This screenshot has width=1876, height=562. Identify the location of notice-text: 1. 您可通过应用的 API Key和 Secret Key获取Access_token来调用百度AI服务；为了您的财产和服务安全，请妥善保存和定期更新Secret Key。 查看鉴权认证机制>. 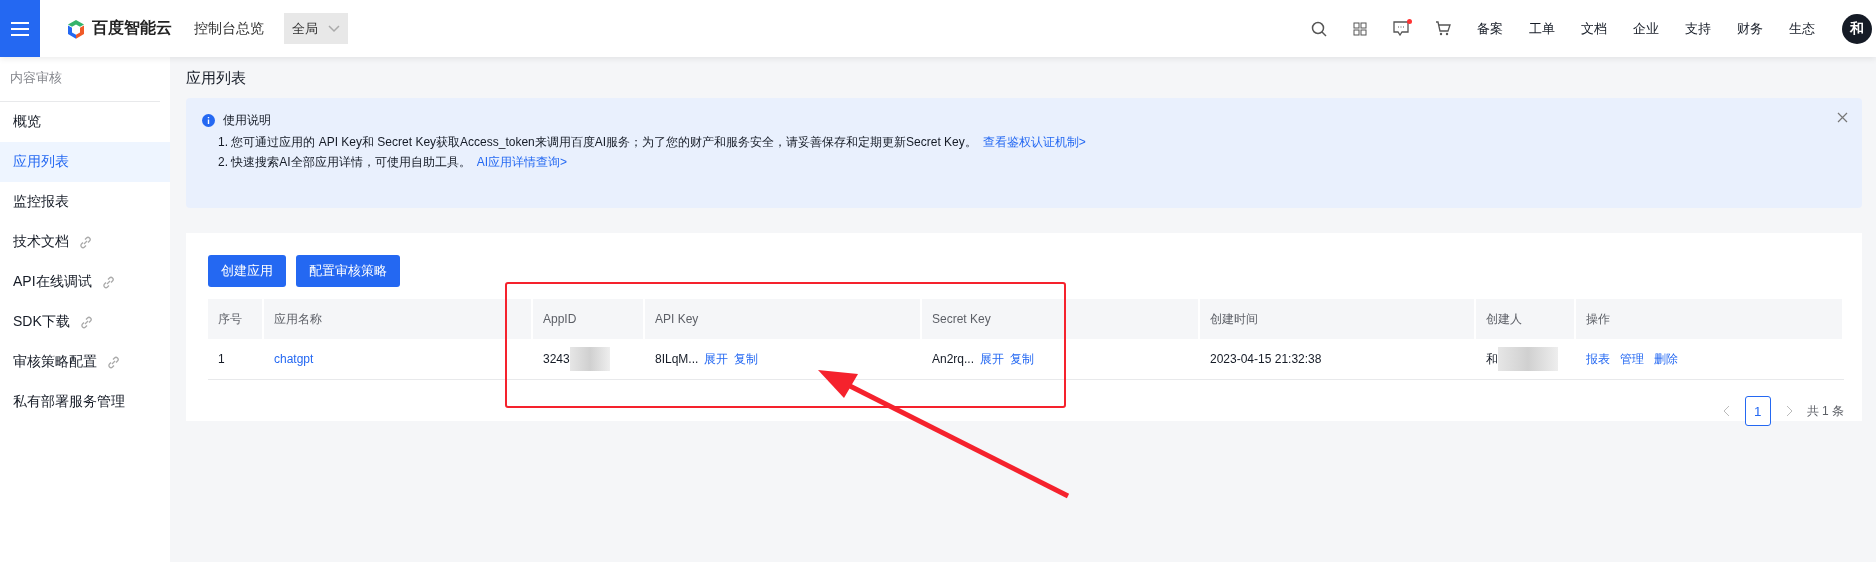
(652, 142).